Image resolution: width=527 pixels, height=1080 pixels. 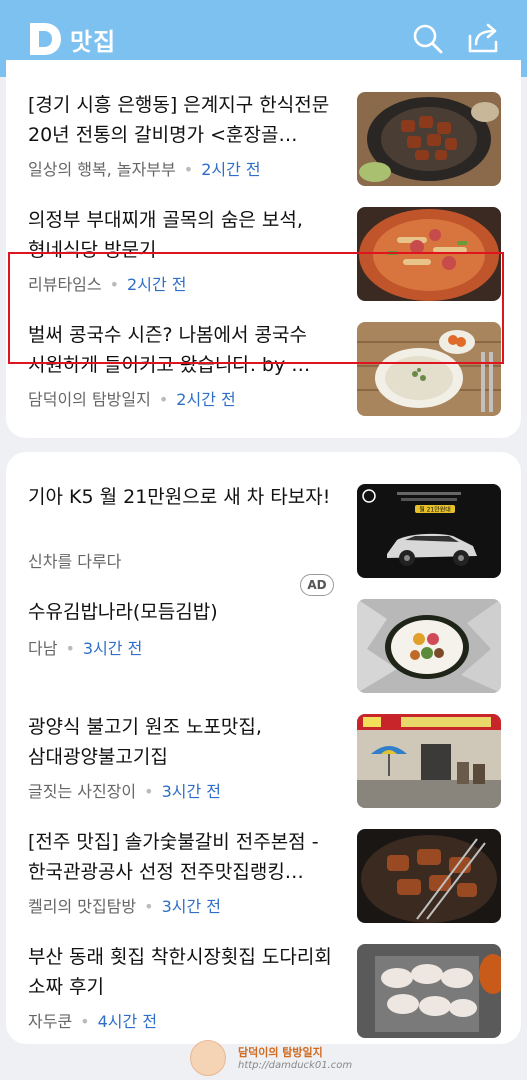 I want to click on highlight-box, so click(x=256, y=308).